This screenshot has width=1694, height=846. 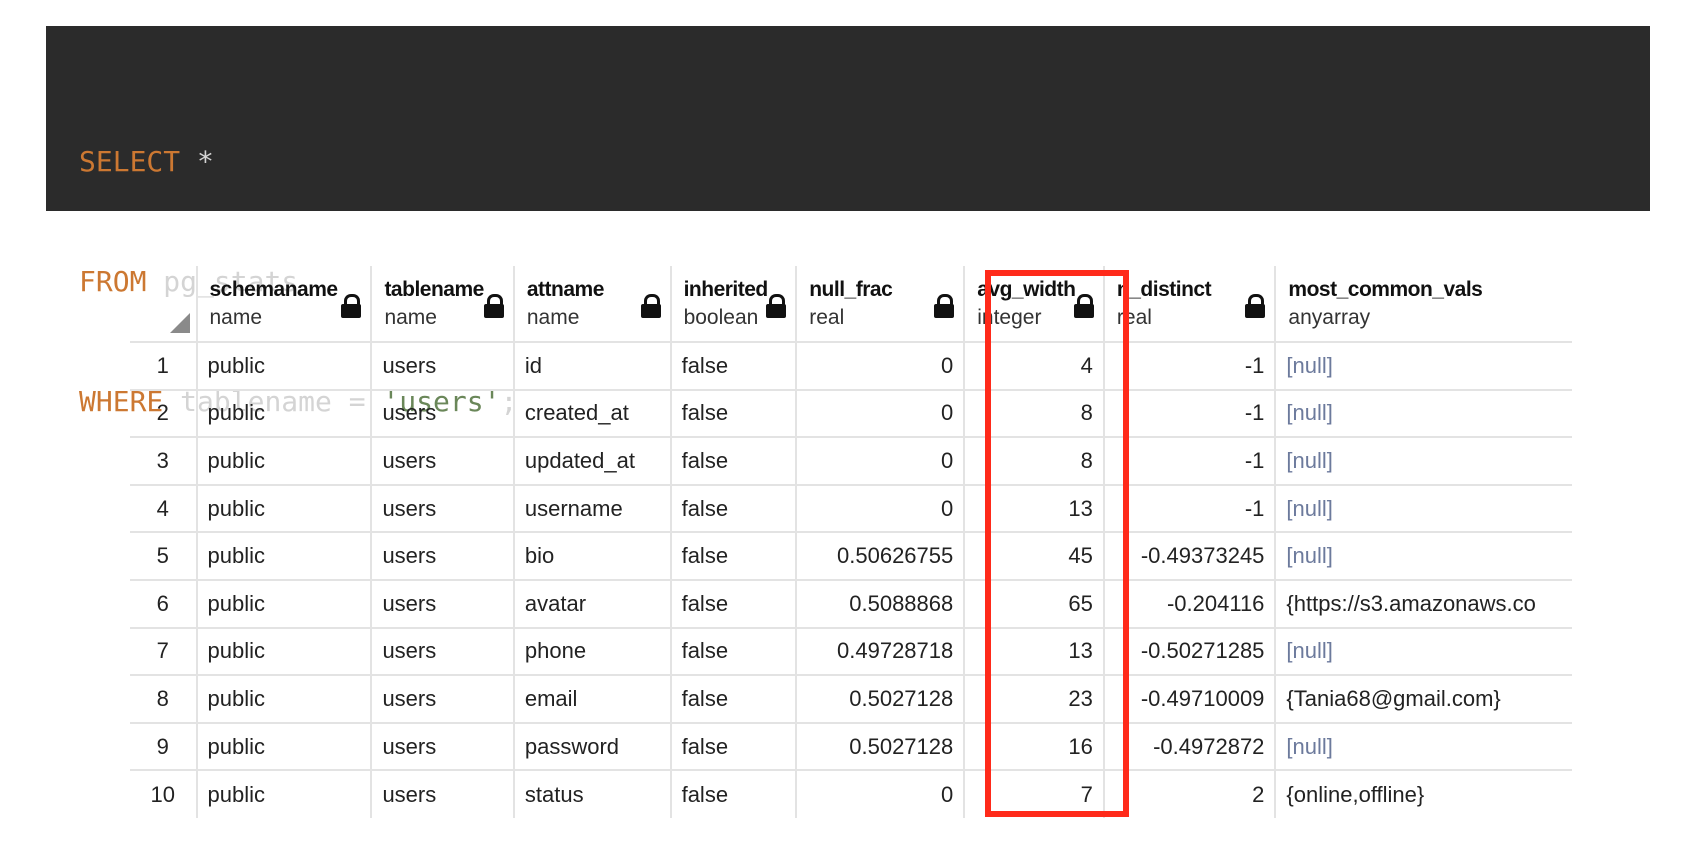 I want to click on column-header-tablename: tablename name, so click(x=442, y=304).